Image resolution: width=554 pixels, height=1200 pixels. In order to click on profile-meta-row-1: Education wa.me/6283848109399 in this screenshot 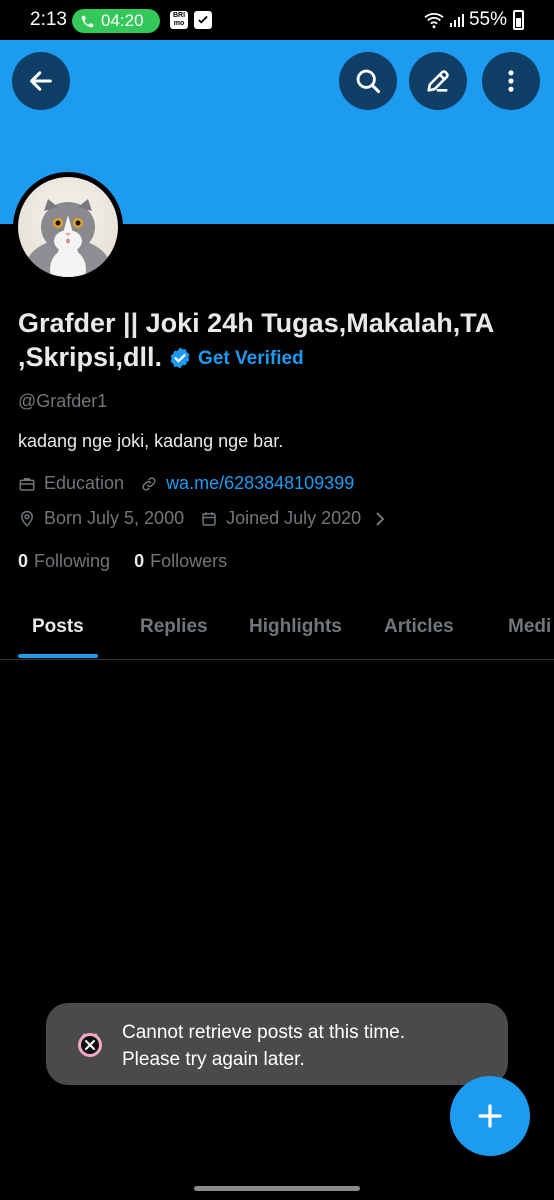, I will do `click(186, 483)`.